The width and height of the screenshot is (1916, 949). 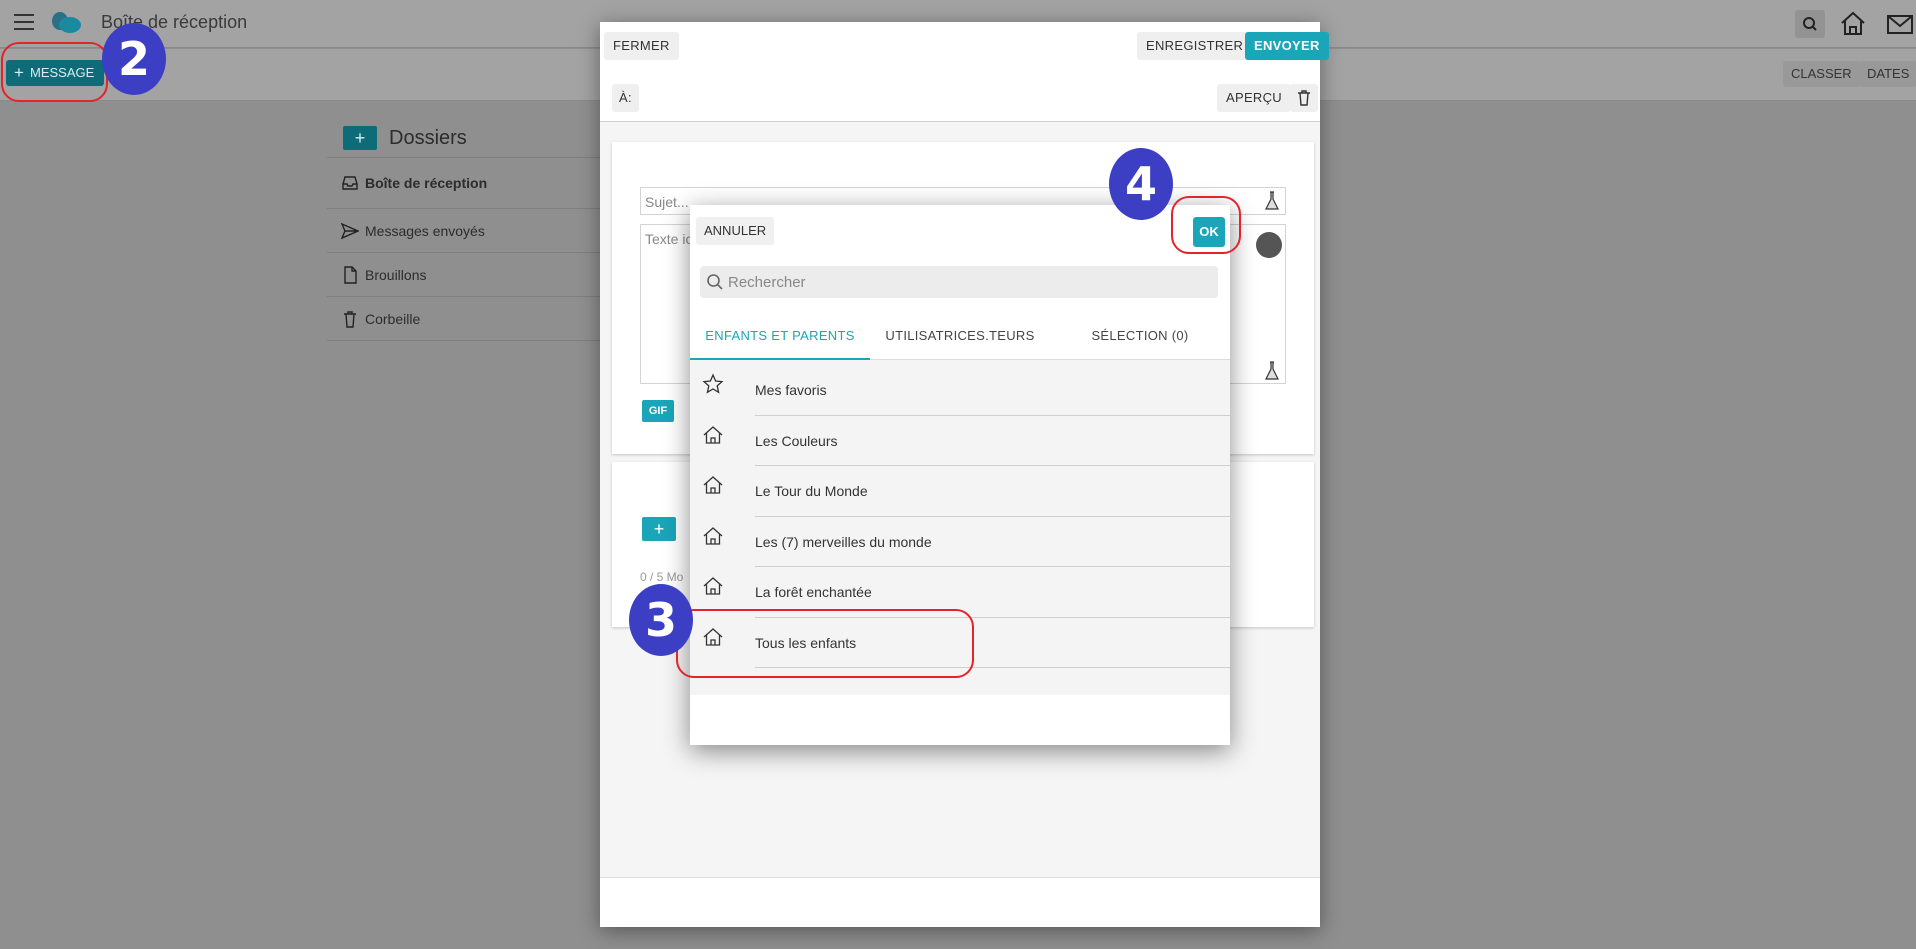 I want to click on list-item-favorites: Mes favoris, so click(x=960, y=390).